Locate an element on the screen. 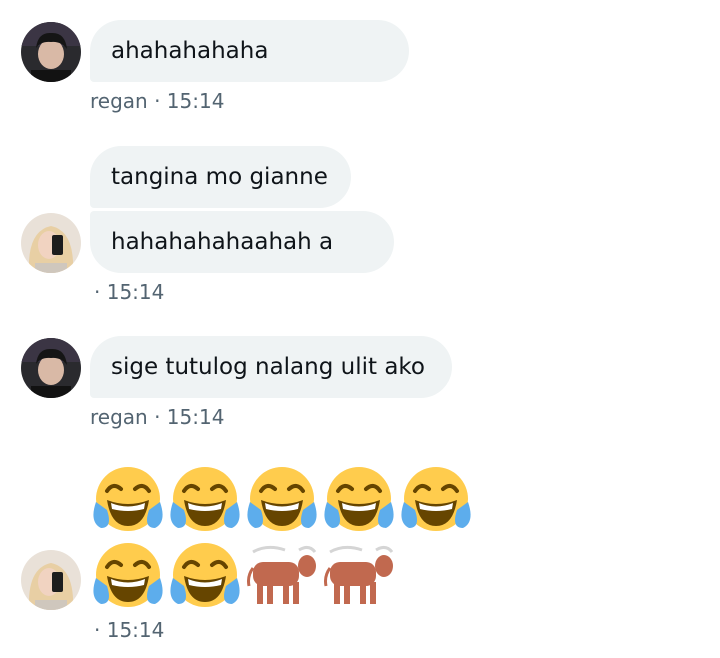 This screenshot has width=720, height=658. message-text: tangina mo gianne is located at coordinates (219, 177).